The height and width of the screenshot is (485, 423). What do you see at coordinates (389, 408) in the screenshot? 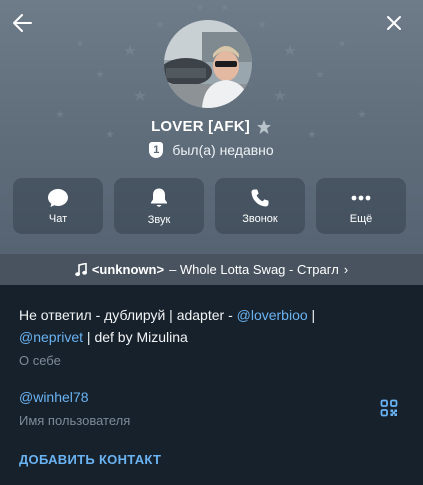
I see `qr-code-icon` at bounding box center [389, 408].